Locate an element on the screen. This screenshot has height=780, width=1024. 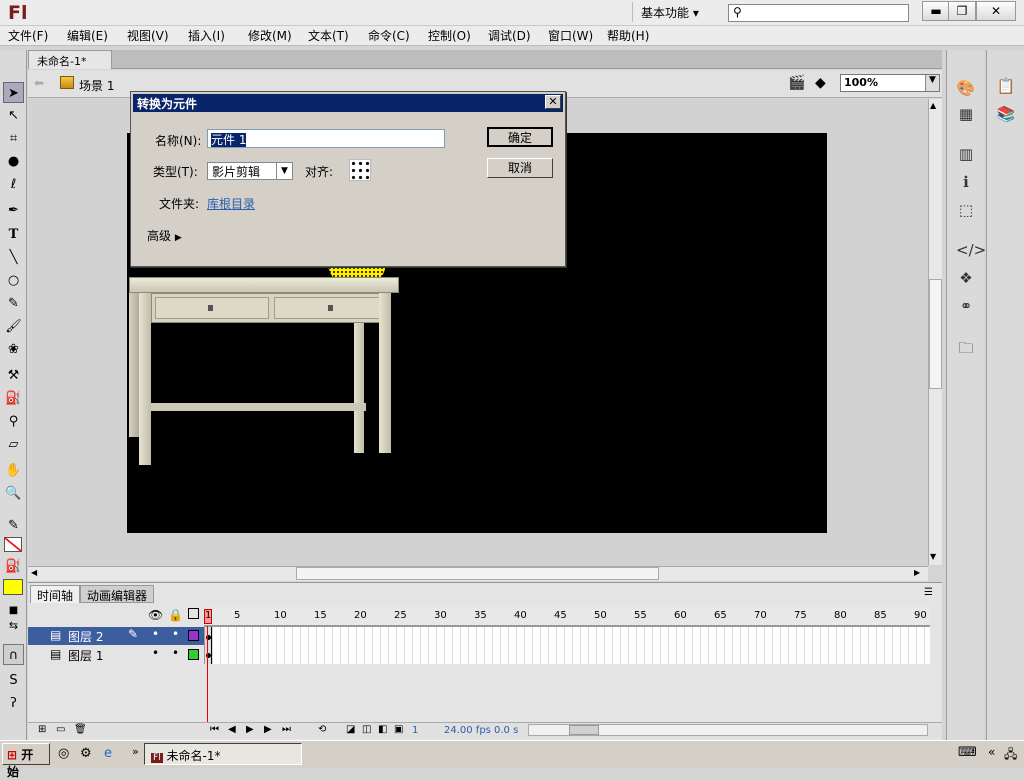
project-panel-icon: 🗀 is located at coordinates (966, 348).